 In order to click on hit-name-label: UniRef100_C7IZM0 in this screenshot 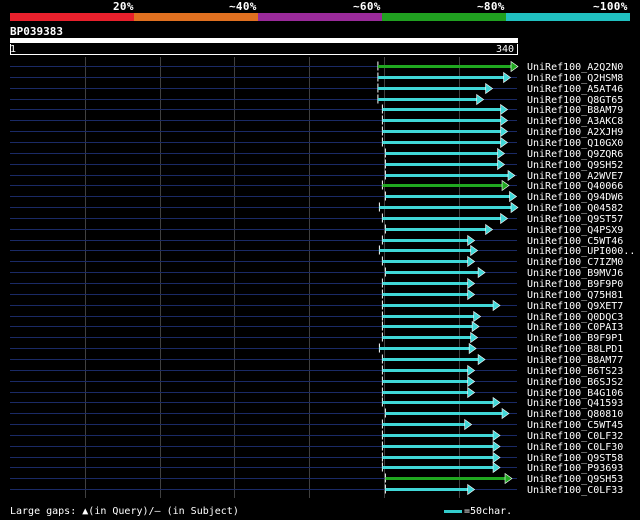, I will do `click(575, 262)`.